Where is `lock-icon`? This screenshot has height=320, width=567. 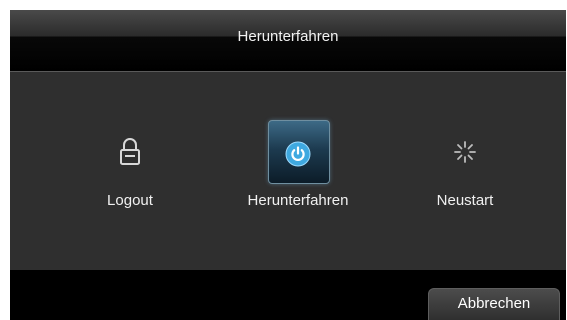 lock-icon is located at coordinates (130, 151).